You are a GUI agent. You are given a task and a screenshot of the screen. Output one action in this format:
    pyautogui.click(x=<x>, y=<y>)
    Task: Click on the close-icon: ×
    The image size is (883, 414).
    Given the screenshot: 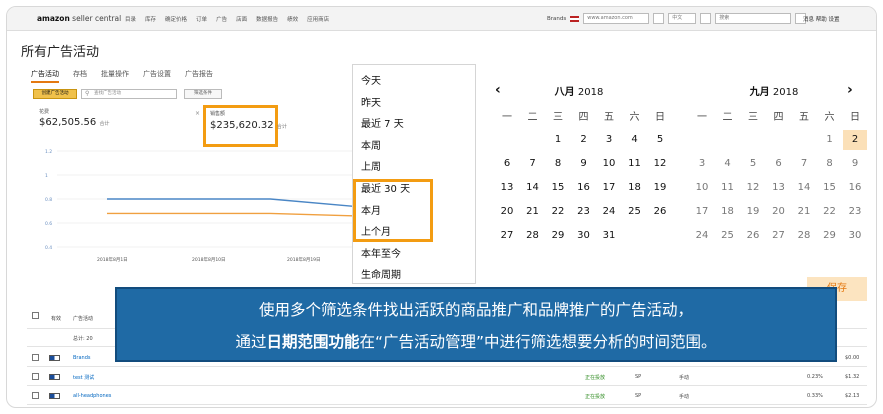 What is the action you would take?
    pyautogui.click(x=197, y=113)
    